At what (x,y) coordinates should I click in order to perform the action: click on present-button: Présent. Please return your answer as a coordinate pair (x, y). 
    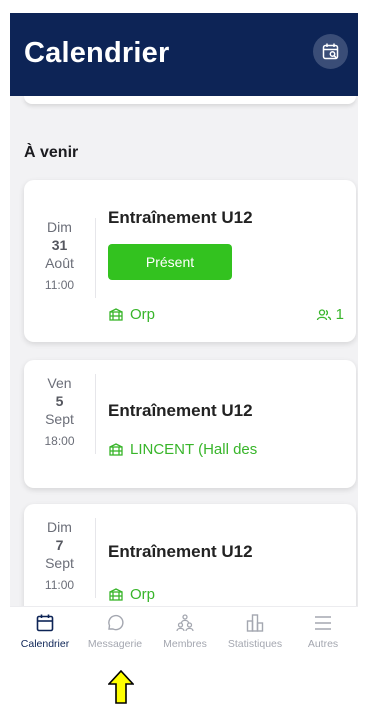
    Looking at the image, I should click on (170, 262).